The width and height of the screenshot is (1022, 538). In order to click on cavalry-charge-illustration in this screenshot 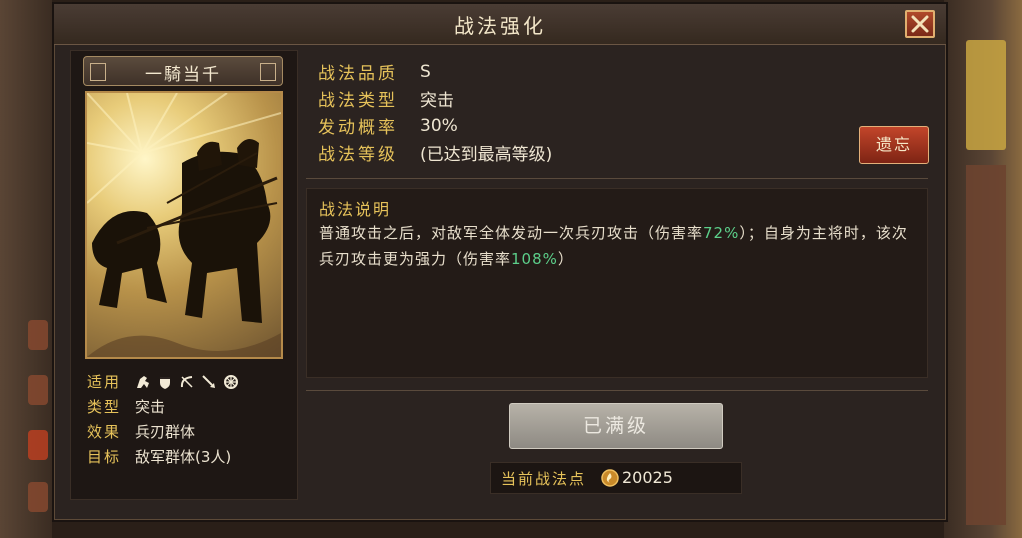, I will do `click(184, 225)`.